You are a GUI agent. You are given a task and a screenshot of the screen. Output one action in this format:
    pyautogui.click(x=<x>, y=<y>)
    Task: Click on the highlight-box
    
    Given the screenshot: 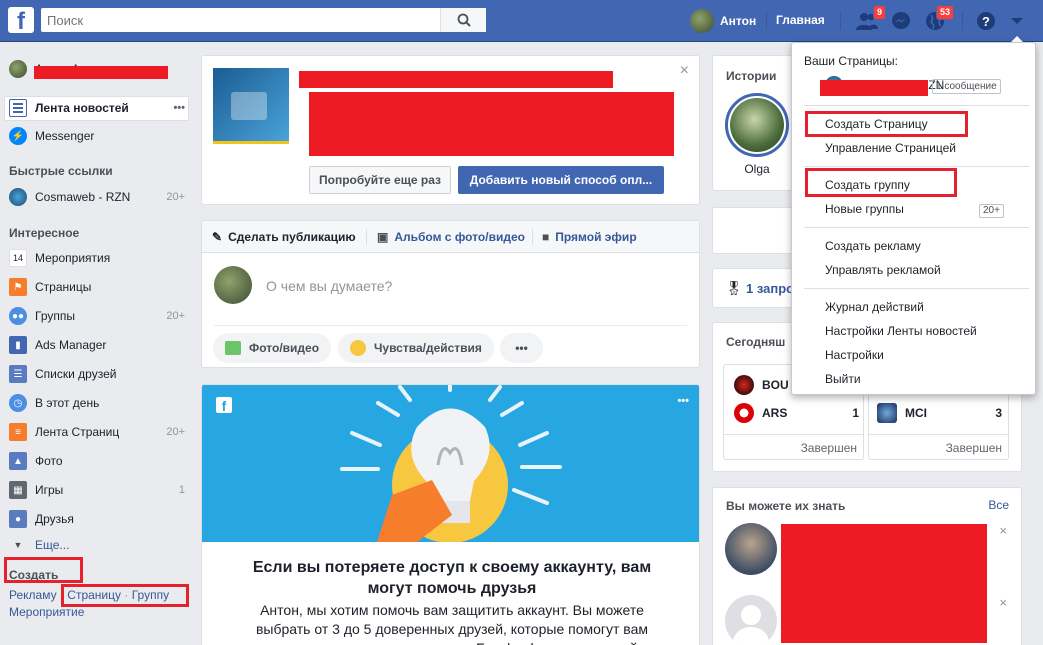 What is the action you would take?
    pyautogui.click(x=886, y=124)
    